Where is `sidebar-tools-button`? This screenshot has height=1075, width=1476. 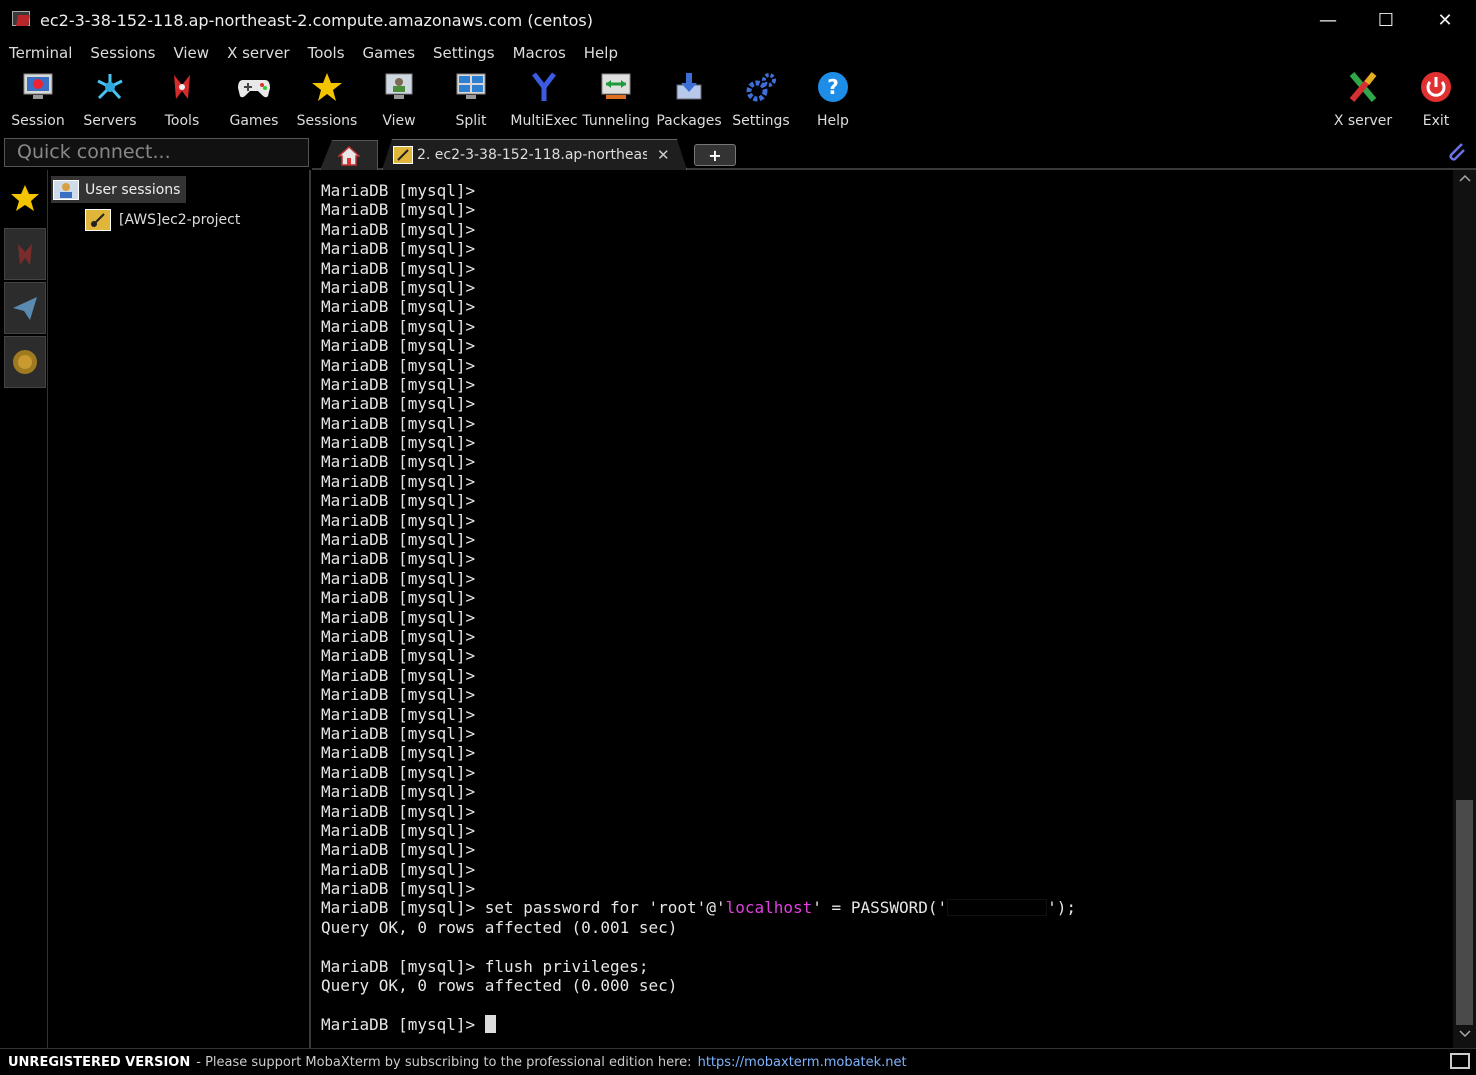 sidebar-tools-button is located at coordinates (25, 254).